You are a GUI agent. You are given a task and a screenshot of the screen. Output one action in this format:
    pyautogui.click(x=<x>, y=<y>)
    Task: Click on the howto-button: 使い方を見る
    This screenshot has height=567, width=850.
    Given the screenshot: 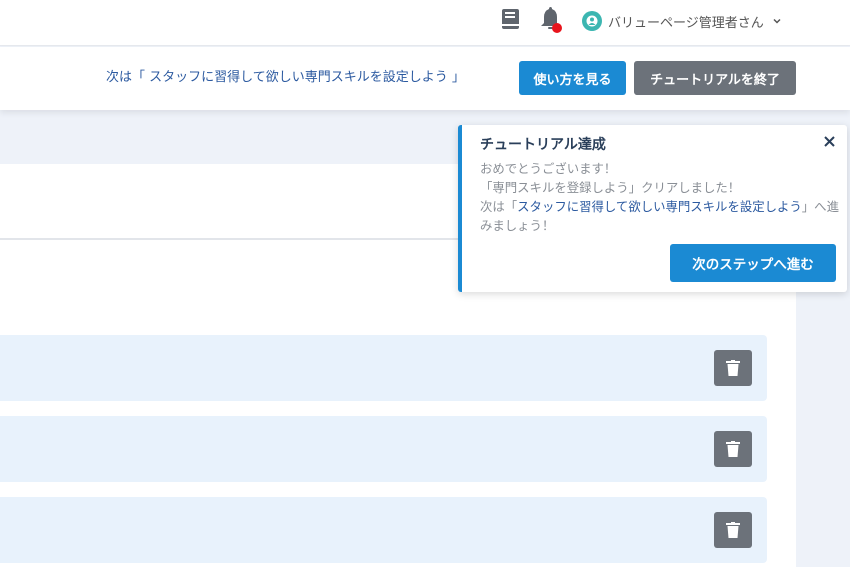 What is the action you would take?
    pyautogui.click(x=572, y=78)
    